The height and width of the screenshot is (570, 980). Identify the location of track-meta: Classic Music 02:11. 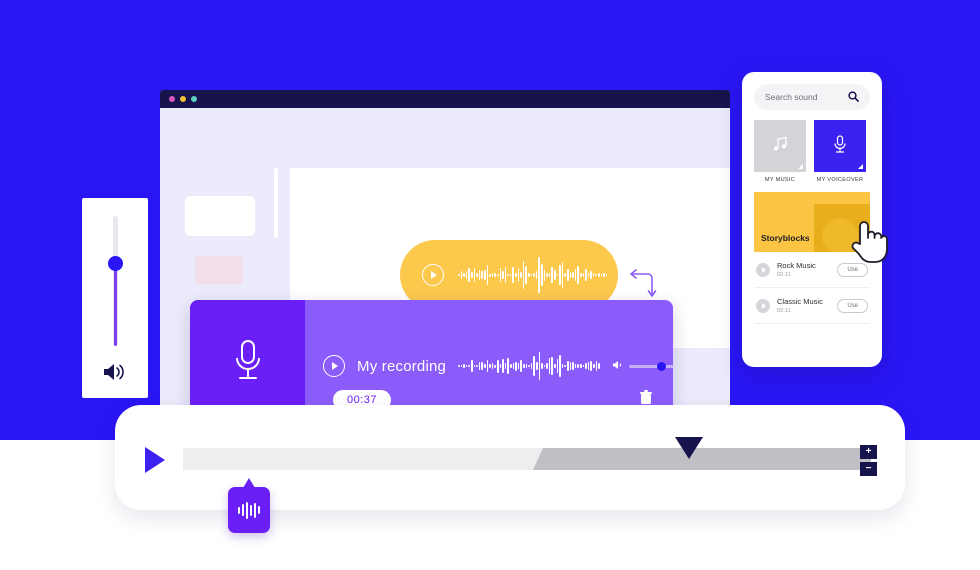
(803, 305).